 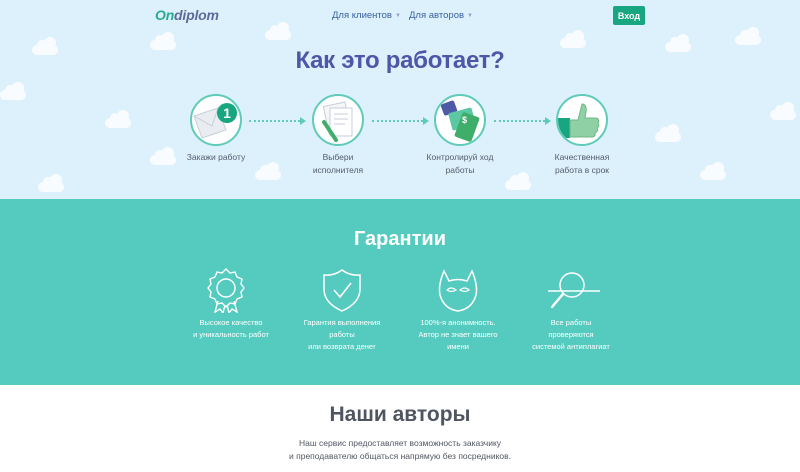 I want to click on step-1-label-line: Закажи работу, so click(x=216, y=157).